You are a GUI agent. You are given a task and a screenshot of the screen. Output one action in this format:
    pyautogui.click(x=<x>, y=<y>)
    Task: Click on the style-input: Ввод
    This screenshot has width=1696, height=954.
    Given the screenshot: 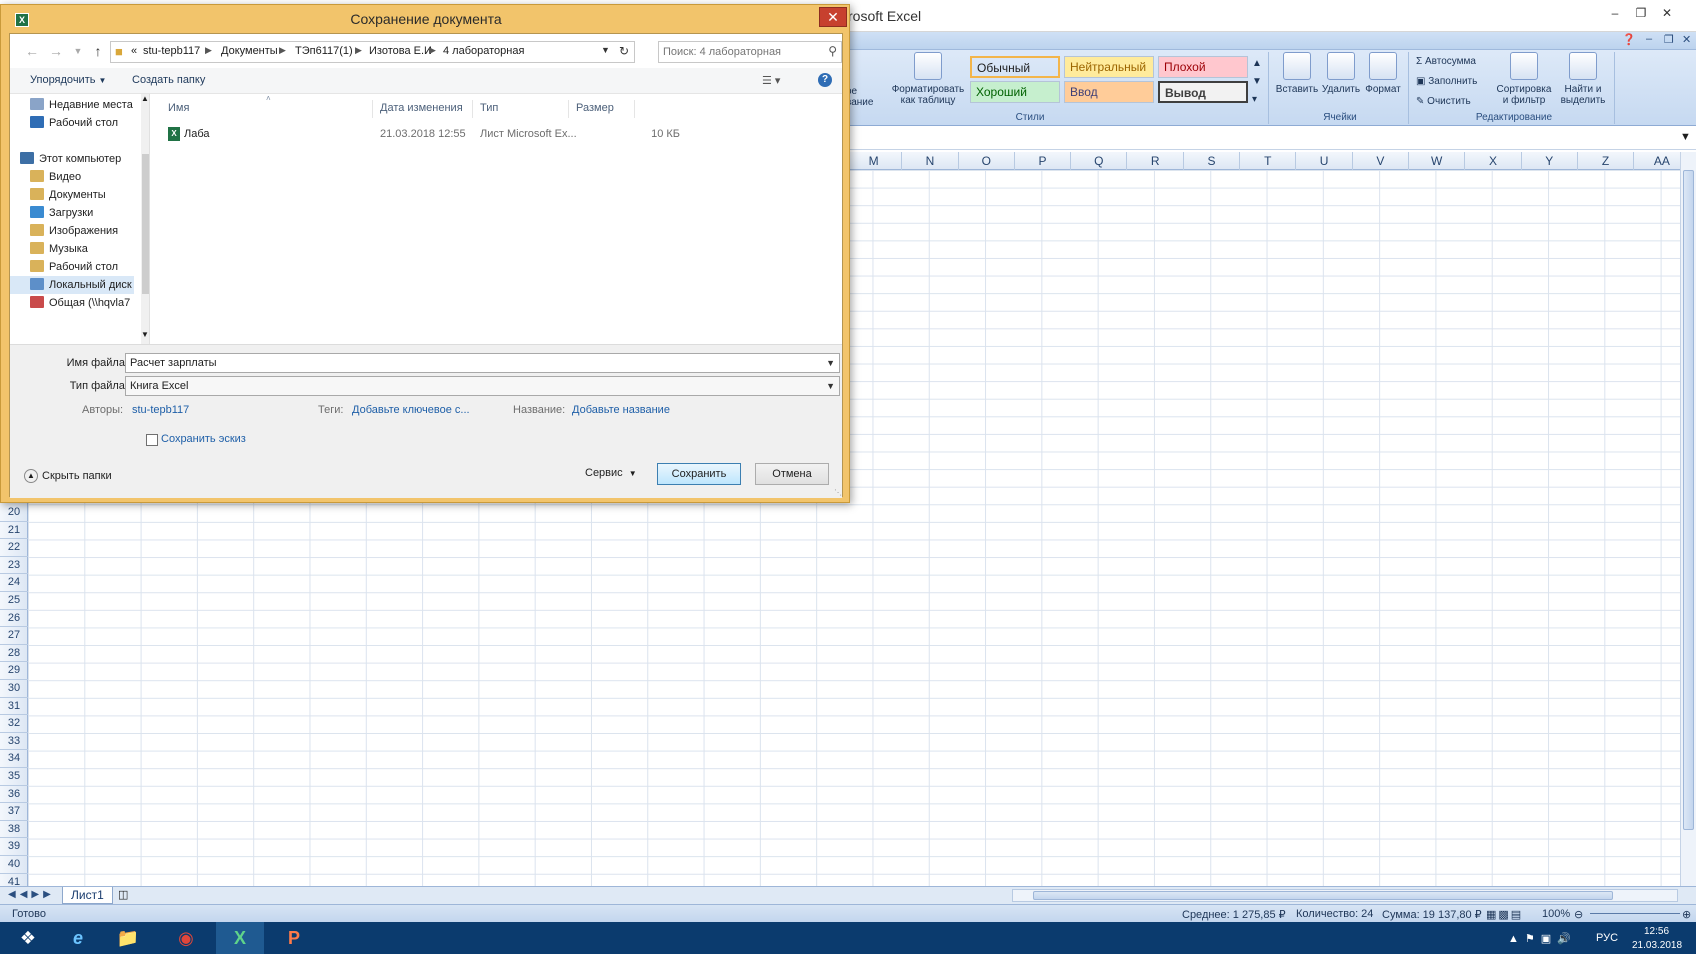 What is the action you would take?
    pyautogui.click(x=1109, y=92)
    